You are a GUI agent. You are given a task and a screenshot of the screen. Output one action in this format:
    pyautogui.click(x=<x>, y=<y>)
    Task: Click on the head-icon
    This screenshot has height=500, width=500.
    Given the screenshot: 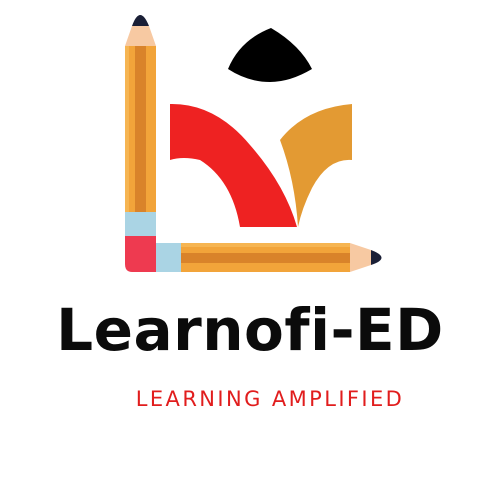 What is the action you would take?
    pyautogui.click(x=270, y=55)
    